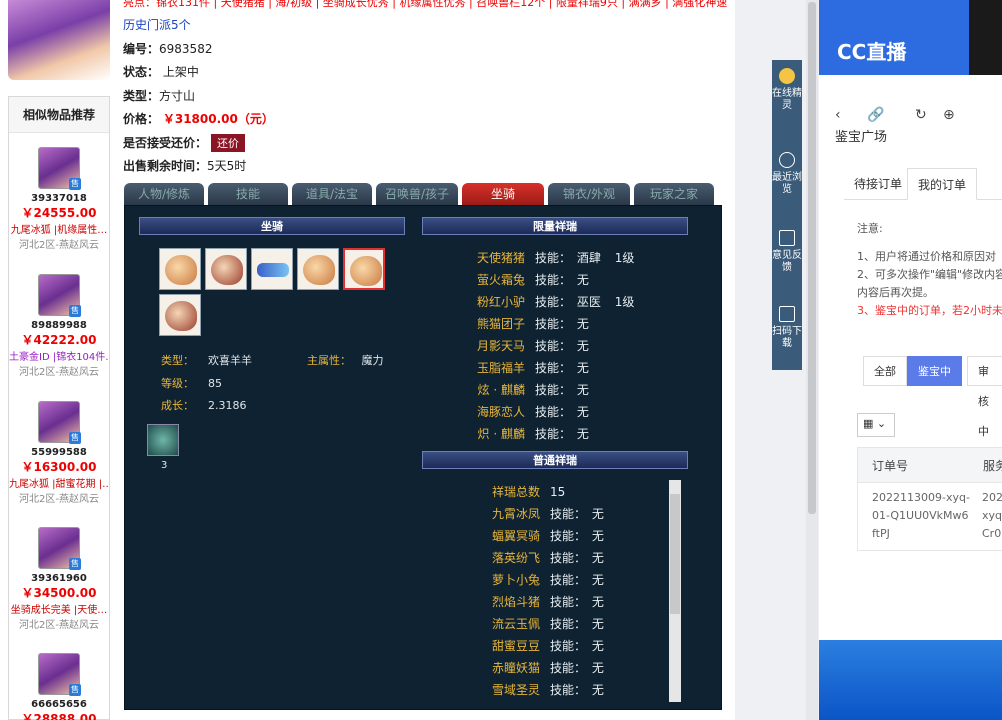 This screenshot has height=720, width=1002. What do you see at coordinates (929, 465) in the screenshot?
I see `table-header: 订单号 服务` at bounding box center [929, 465].